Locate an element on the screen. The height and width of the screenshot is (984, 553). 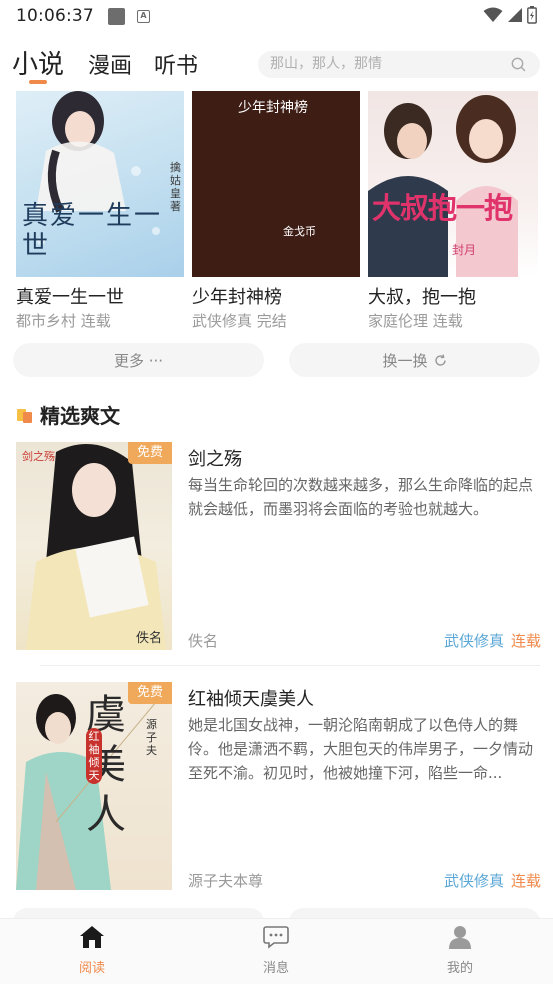
list-category-2: 武侠修真 is located at coordinates (474, 880).